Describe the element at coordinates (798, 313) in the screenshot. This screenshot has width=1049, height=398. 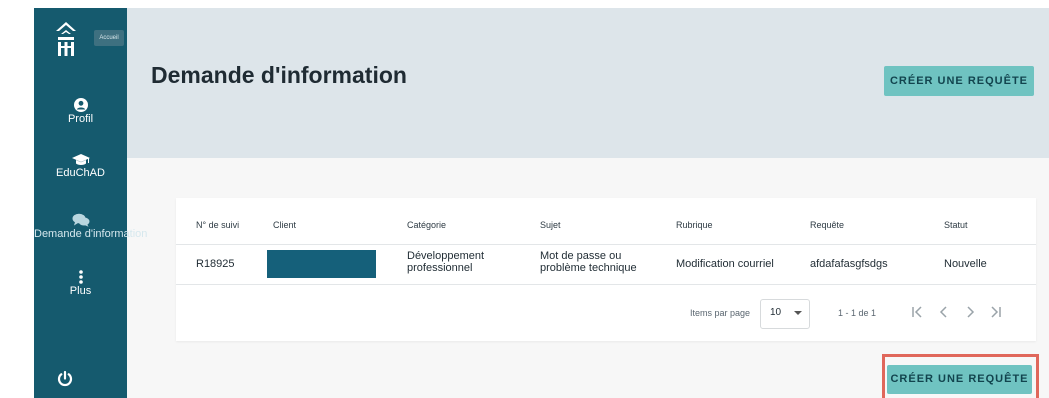
I see `chevron-down-icon` at that location.